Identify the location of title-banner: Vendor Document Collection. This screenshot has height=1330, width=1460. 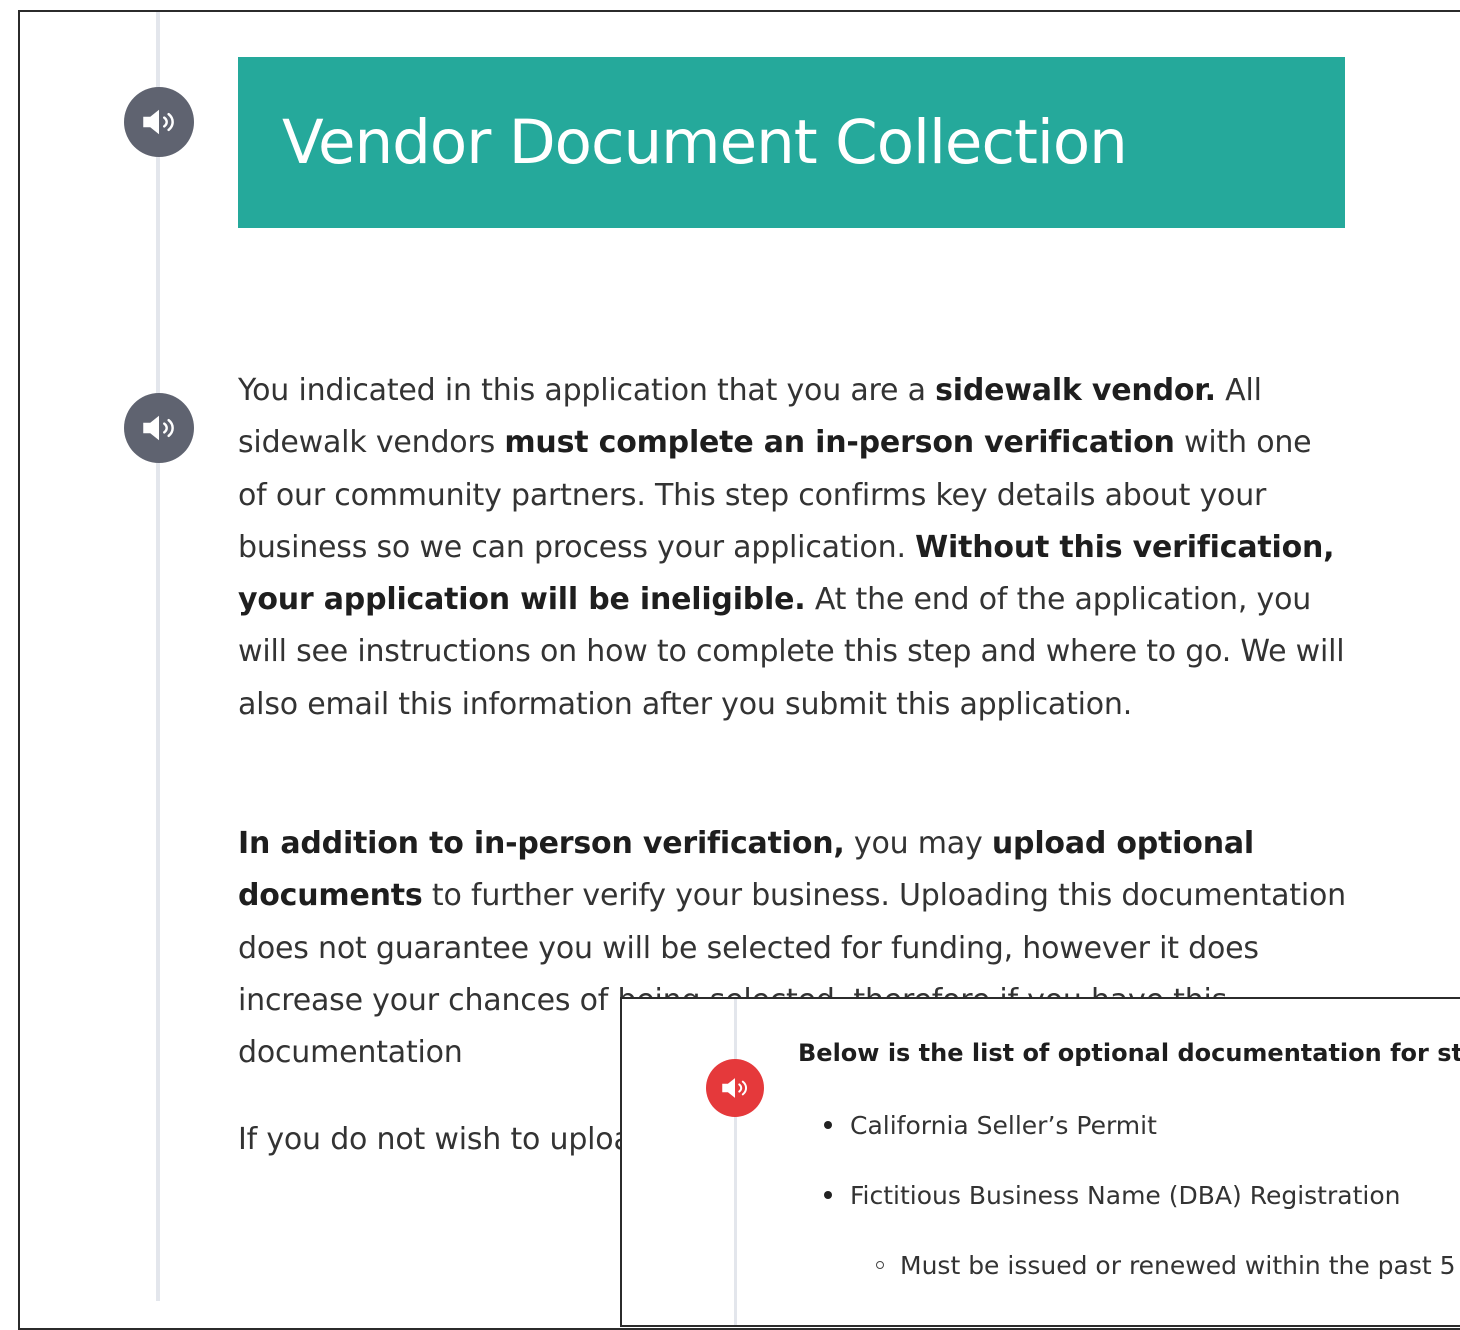
(791, 142).